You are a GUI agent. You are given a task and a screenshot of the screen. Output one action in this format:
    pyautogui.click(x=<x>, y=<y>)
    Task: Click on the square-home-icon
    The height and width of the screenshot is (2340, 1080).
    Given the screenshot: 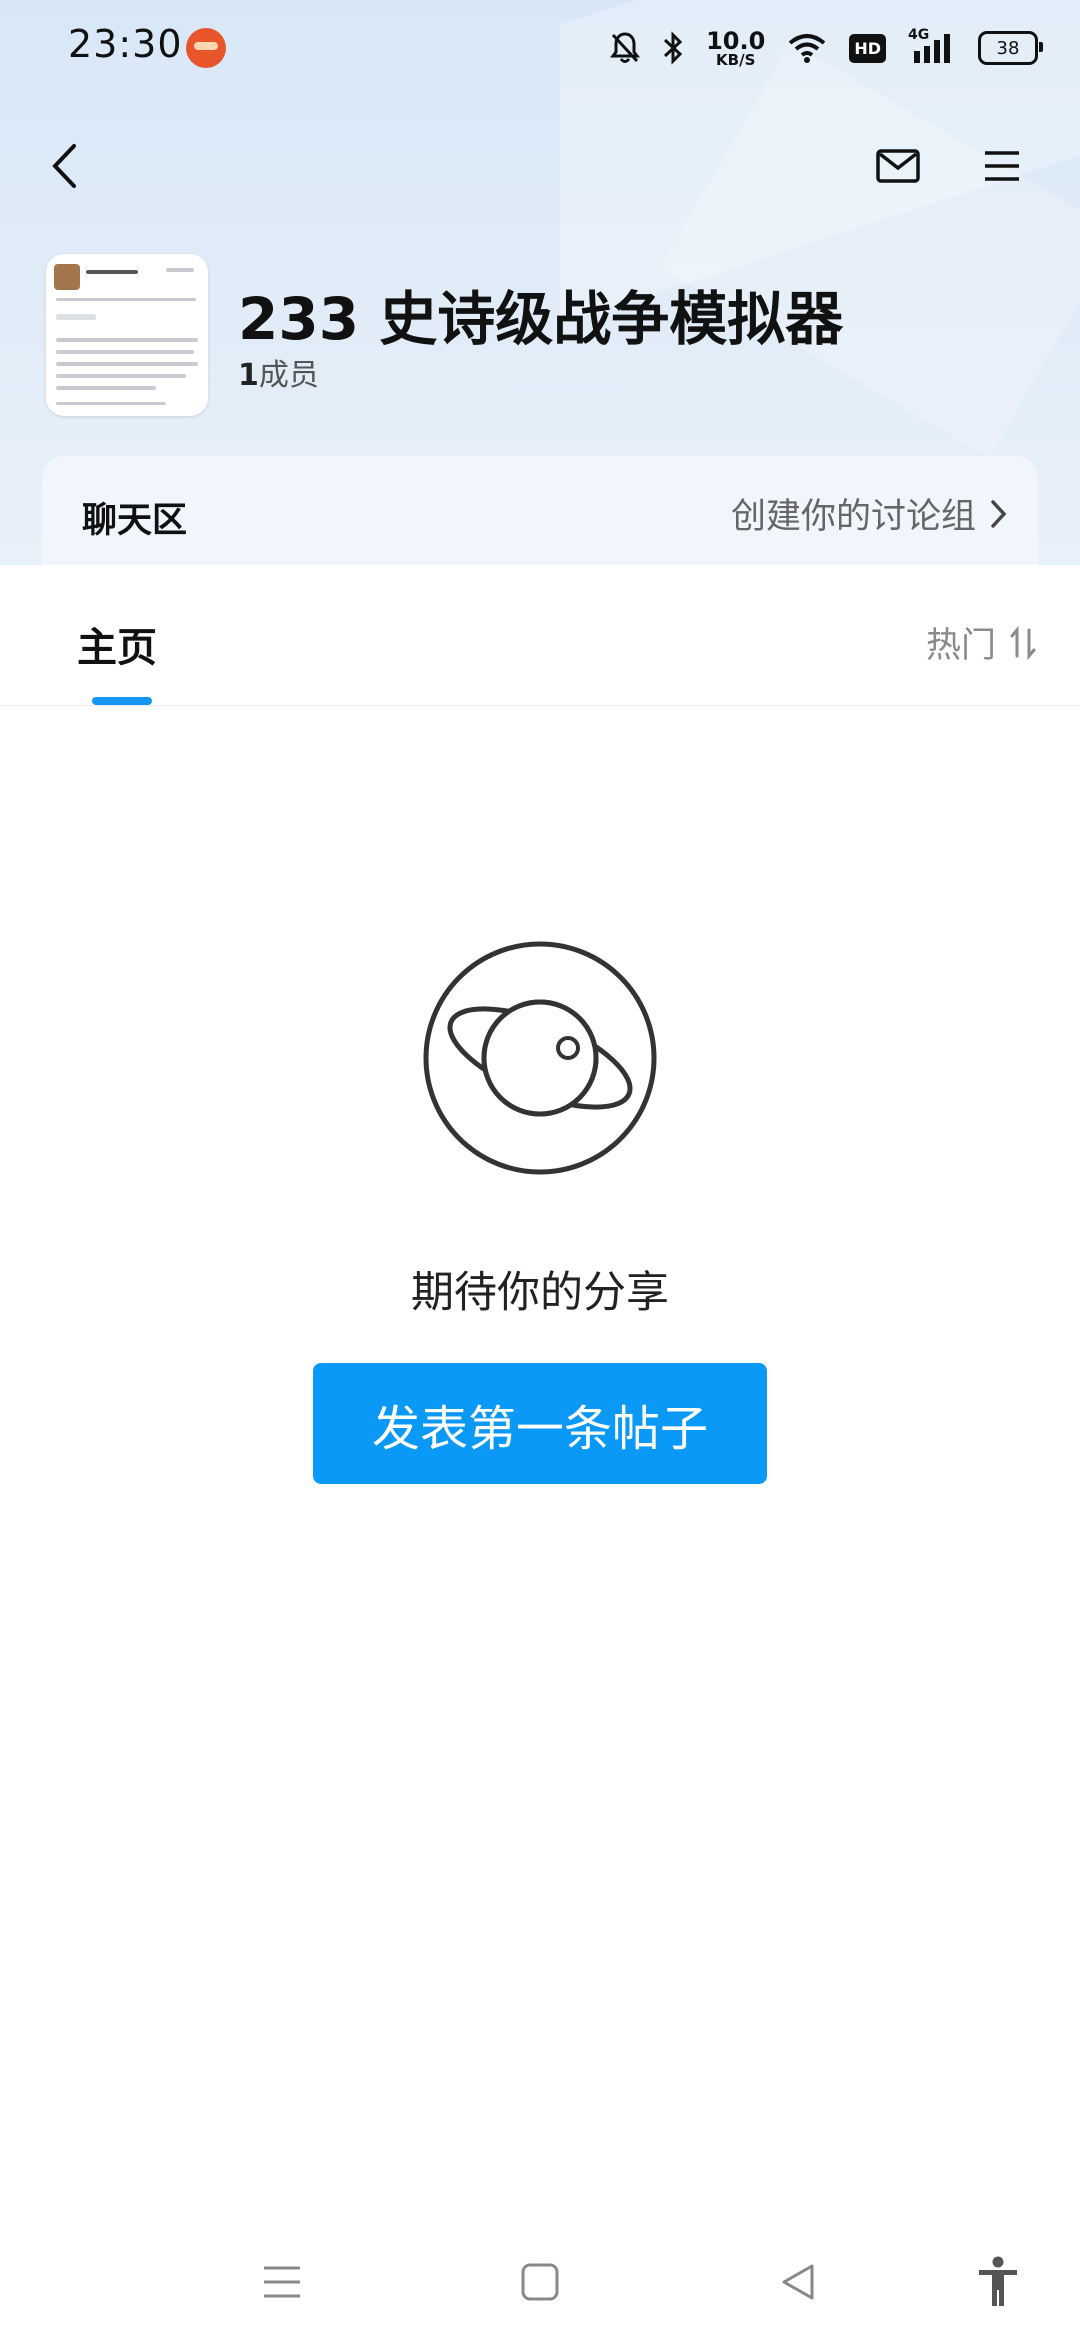 What is the action you would take?
    pyautogui.click(x=540, y=2282)
    